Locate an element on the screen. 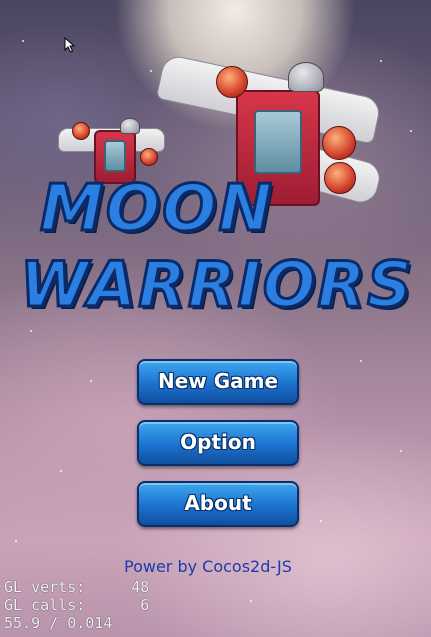 The image size is (431, 637). title-moon: MOON is located at coordinates (156, 209).